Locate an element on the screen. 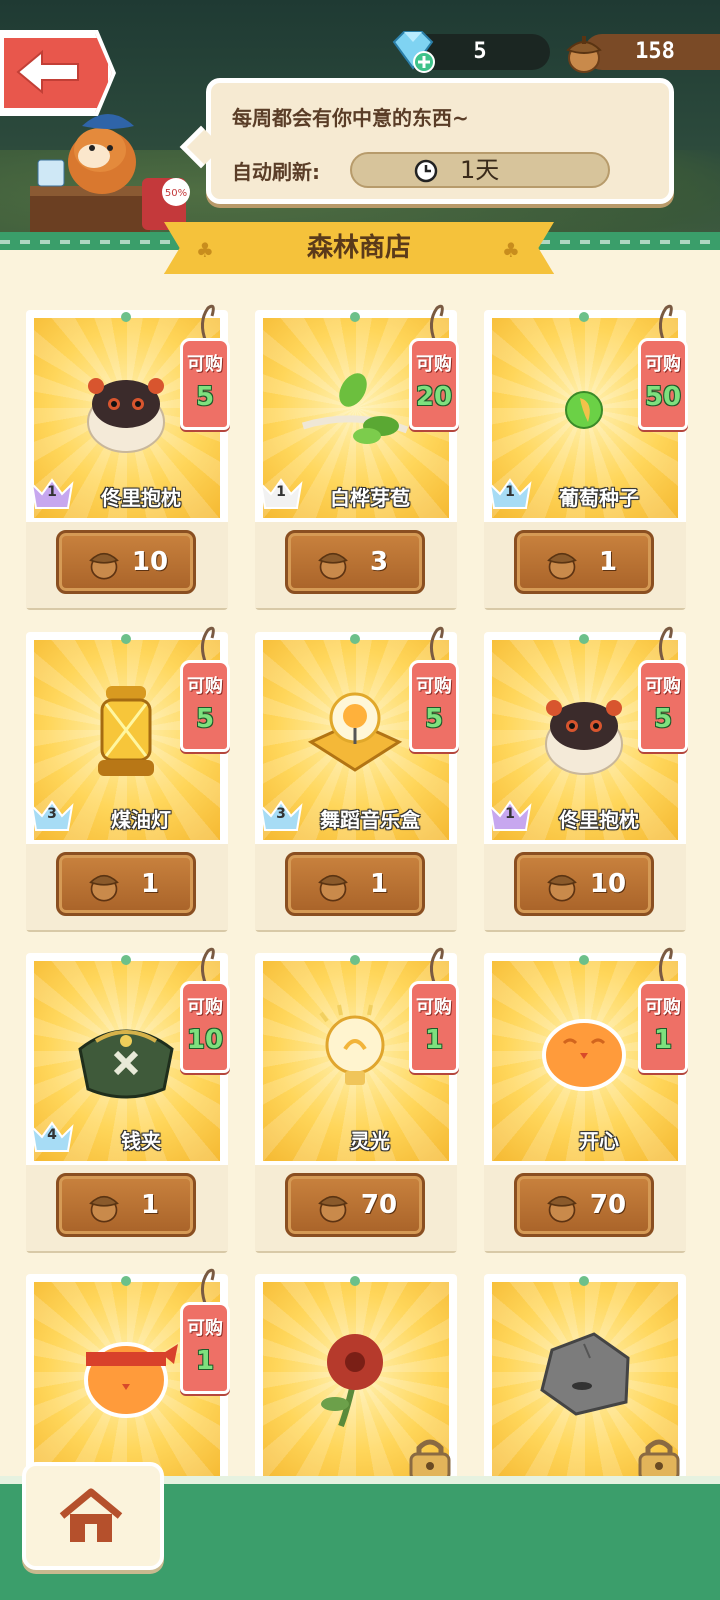 This screenshot has width=720, height=1600. weekly-message: 每周都会有你中意的东西~ is located at coordinates (350, 118).